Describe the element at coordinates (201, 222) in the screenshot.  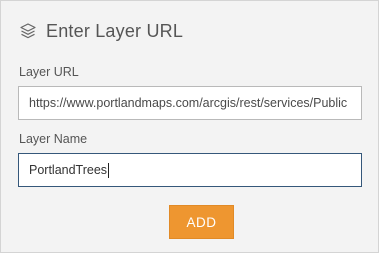
I see `add-button: ADD` at that location.